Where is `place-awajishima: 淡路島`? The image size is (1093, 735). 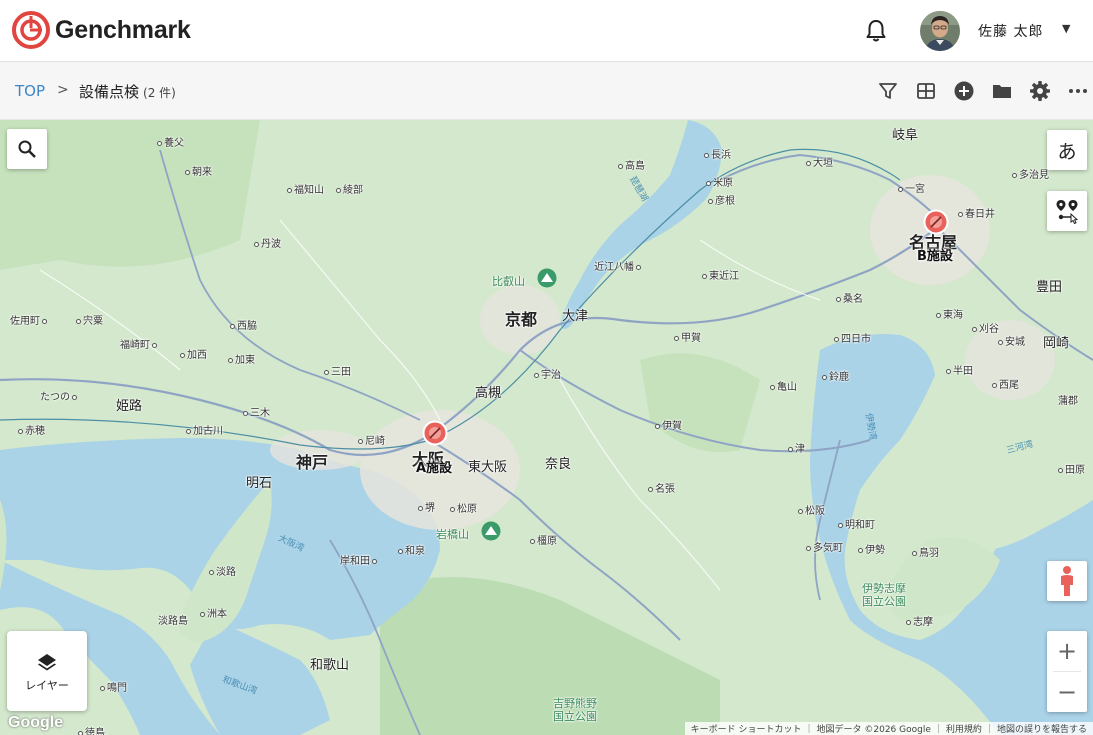
place-awajishima: 淡路島 is located at coordinates (173, 621).